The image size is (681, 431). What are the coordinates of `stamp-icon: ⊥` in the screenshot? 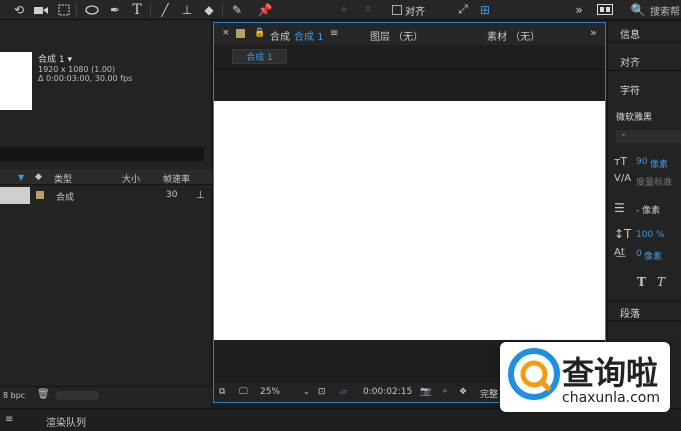 It's located at (187, 9).